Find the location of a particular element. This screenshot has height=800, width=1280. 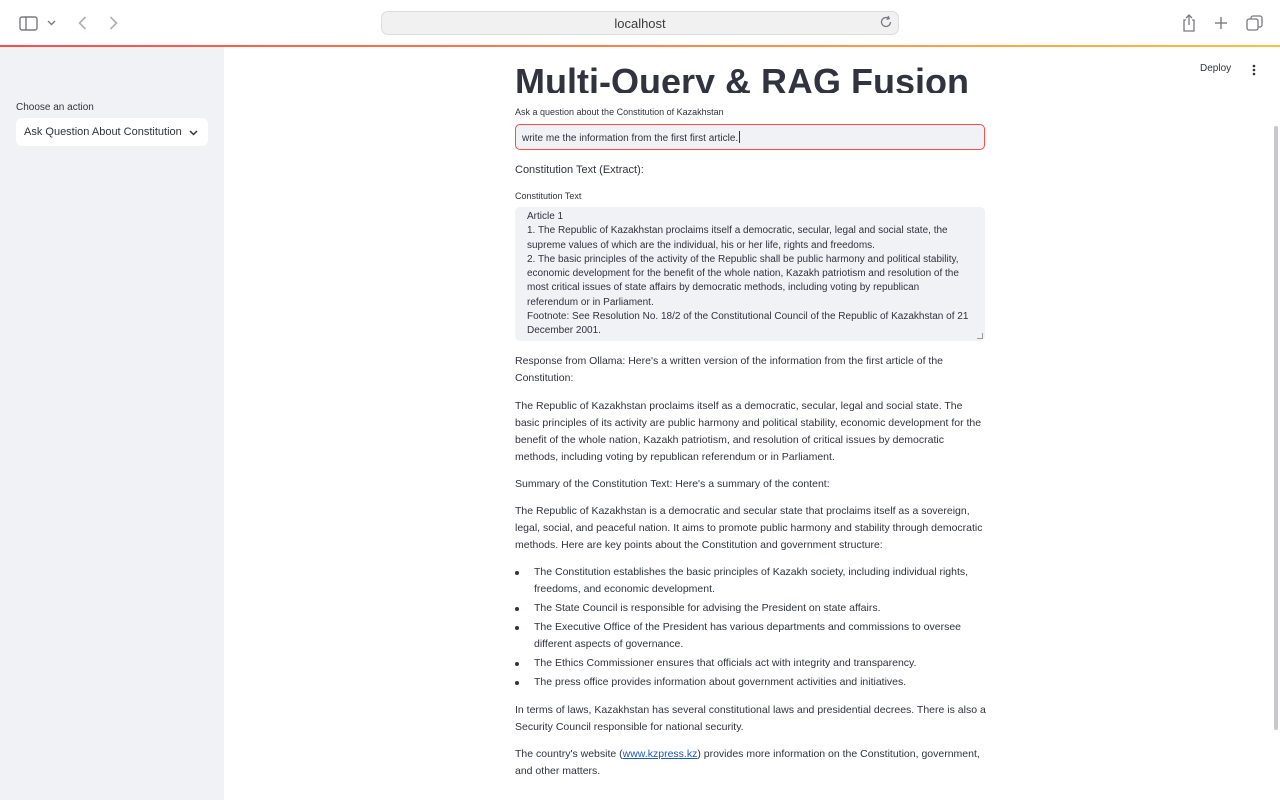

reload-icon is located at coordinates (886, 24).